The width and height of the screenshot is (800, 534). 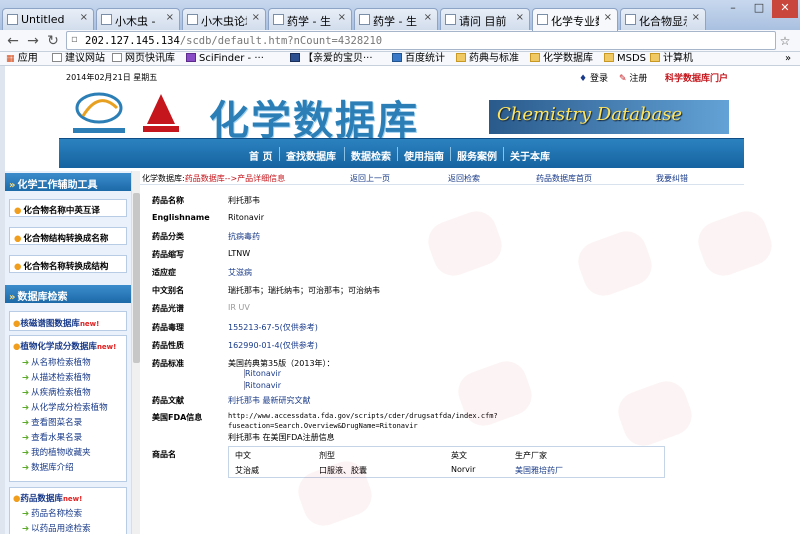 I want to click on plant-db-link: ●植物化学成分数据库new!, so click(x=64, y=346).